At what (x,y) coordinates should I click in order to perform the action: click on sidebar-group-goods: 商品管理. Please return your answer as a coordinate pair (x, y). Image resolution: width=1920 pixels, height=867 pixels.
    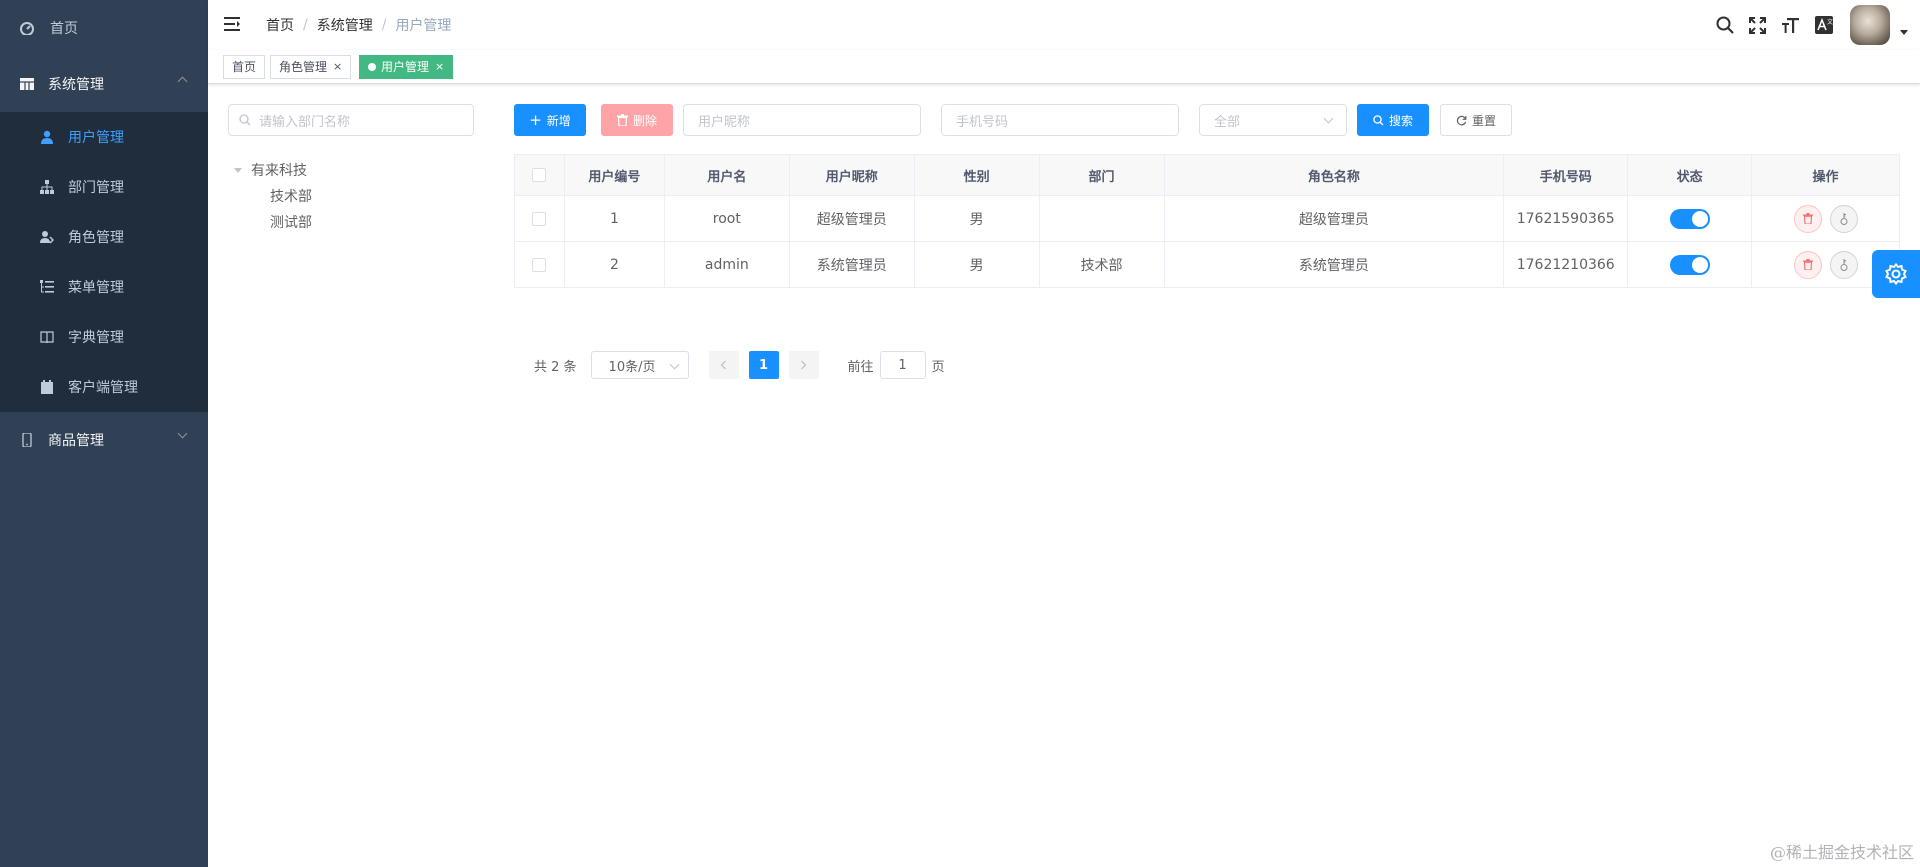
    Looking at the image, I should click on (104, 440).